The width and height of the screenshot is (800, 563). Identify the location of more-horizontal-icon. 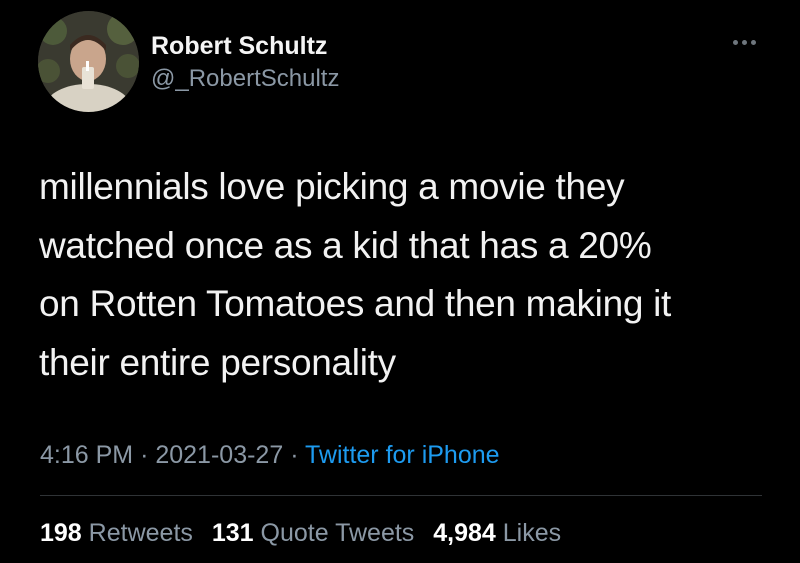
(735, 42).